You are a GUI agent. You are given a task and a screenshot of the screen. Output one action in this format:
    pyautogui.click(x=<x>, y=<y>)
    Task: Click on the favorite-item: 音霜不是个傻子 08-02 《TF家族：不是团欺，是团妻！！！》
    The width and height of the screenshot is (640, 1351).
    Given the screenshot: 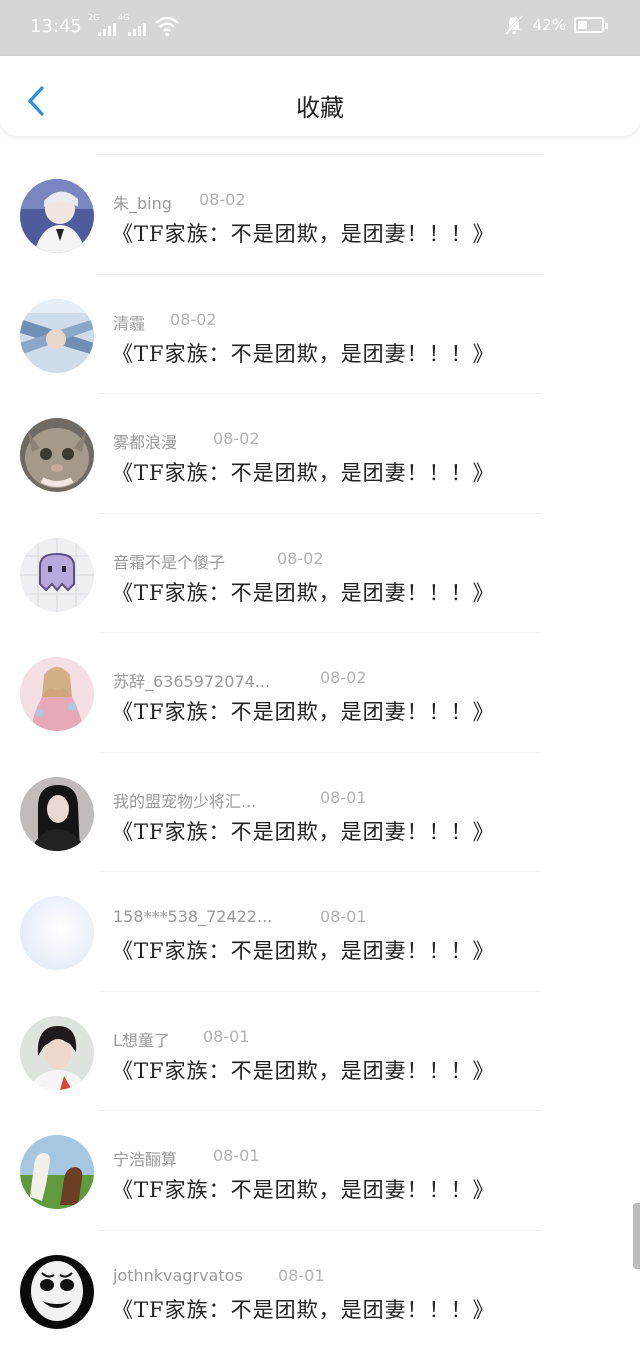 What is the action you would take?
    pyautogui.click(x=320, y=572)
    